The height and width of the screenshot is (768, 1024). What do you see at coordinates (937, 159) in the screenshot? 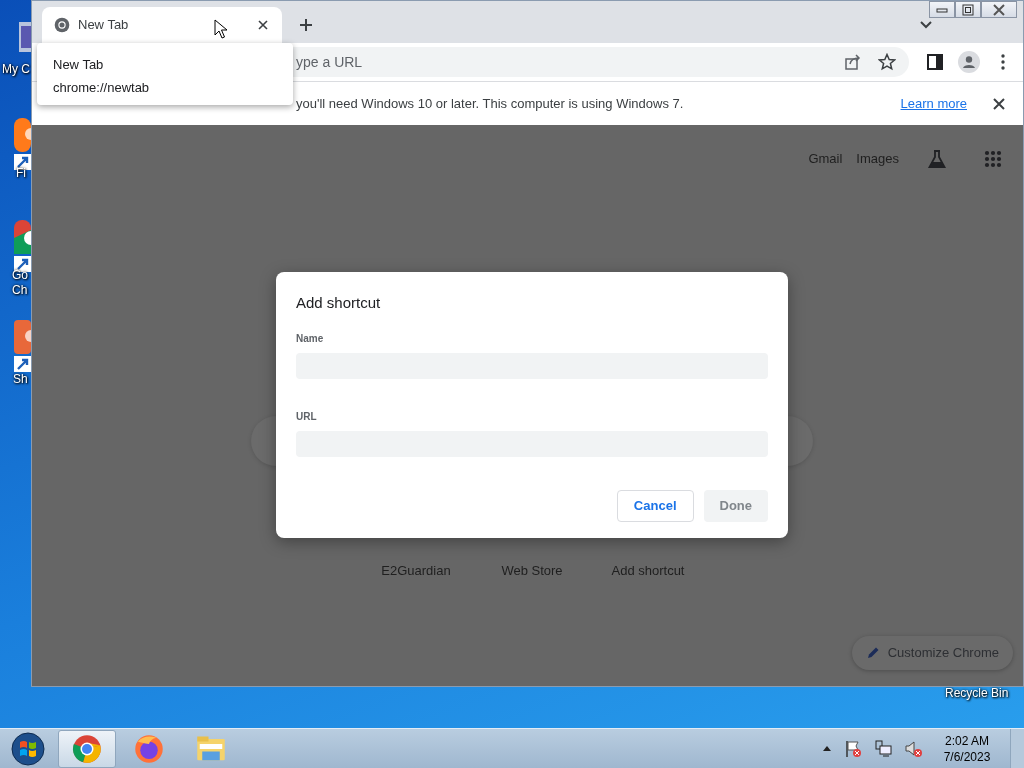
I see `flask-icon` at bounding box center [937, 159].